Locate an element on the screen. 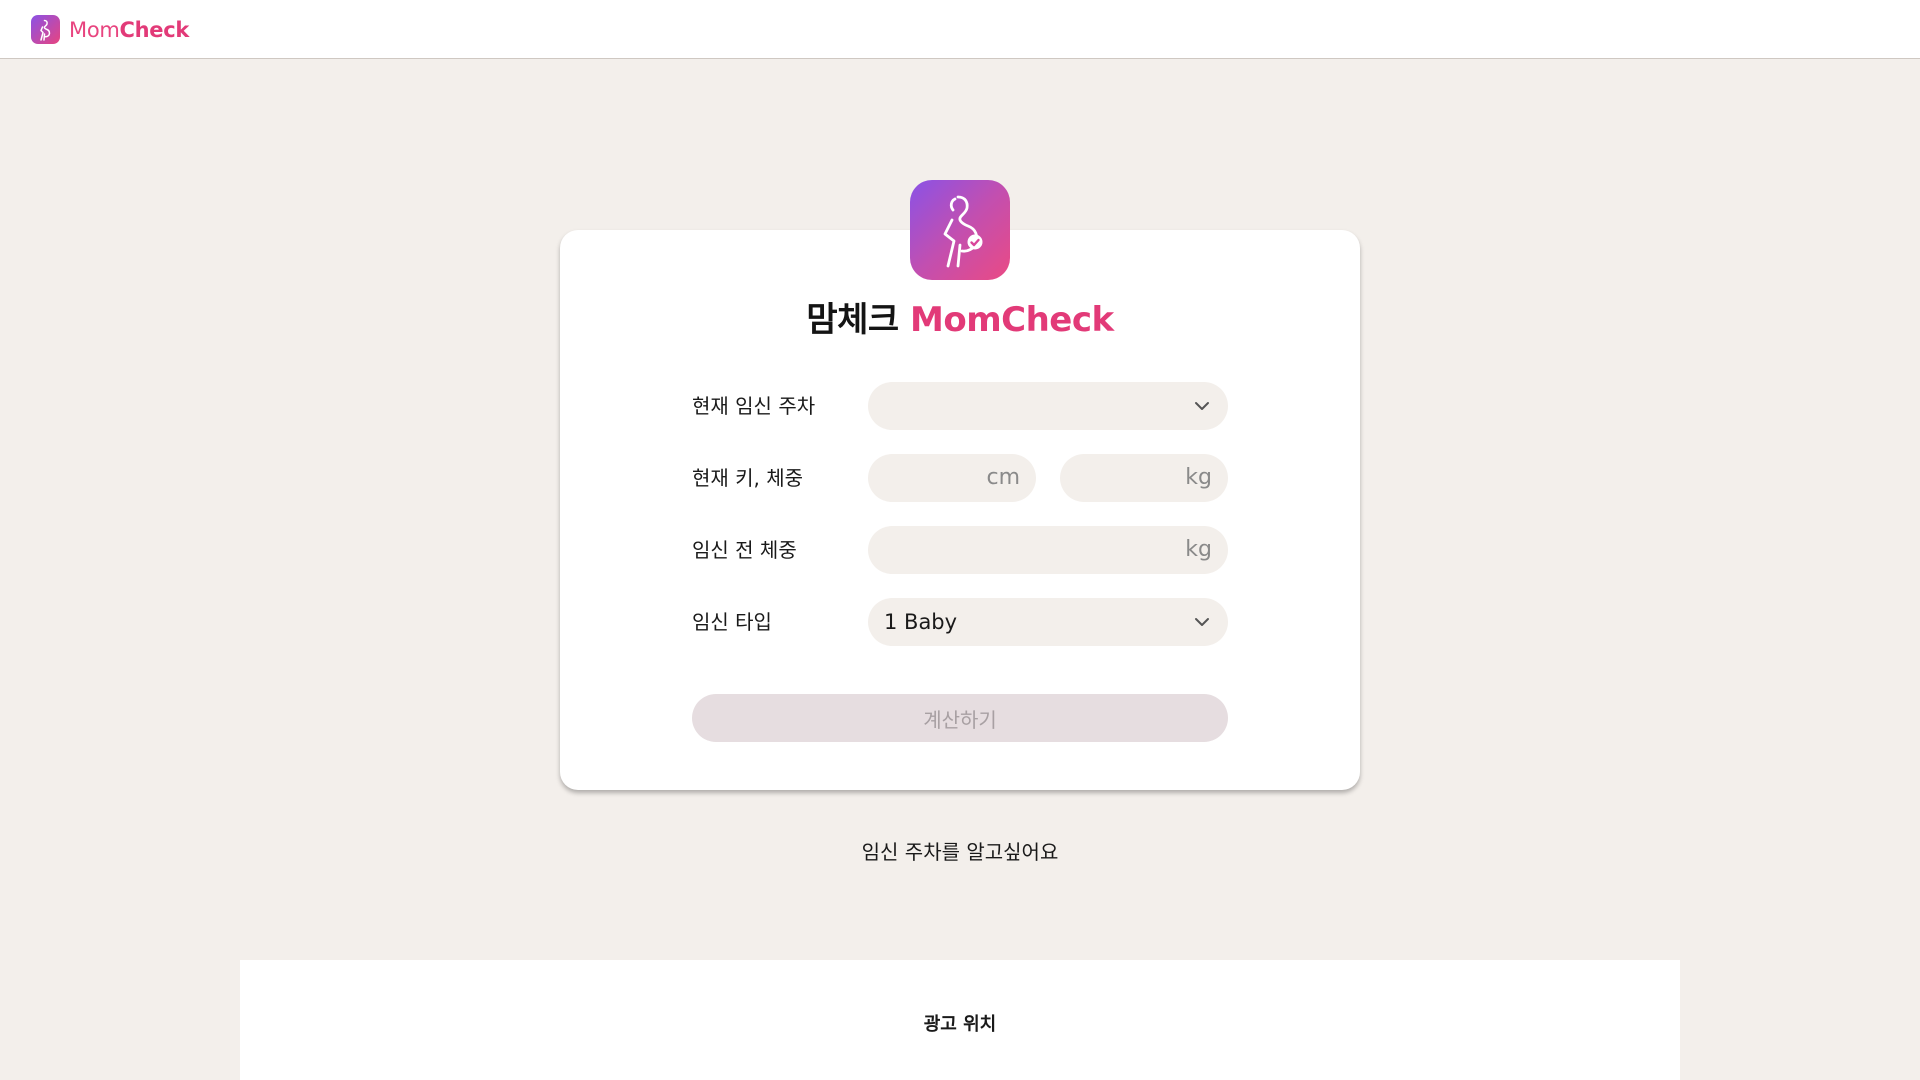 The height and width of the screenshot is (1080, 1920). weight-unit: kg is located at coordinates (1198, 477).